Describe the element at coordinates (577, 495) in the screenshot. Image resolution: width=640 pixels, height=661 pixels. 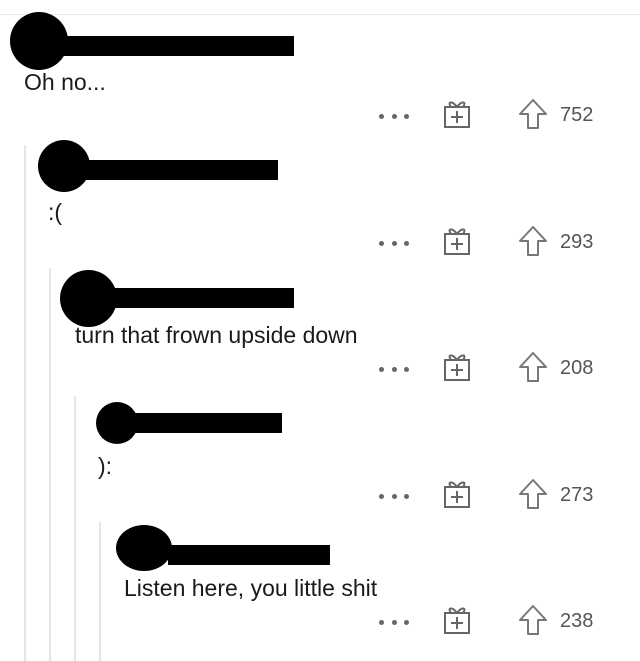
I see `score: 273` at that location.